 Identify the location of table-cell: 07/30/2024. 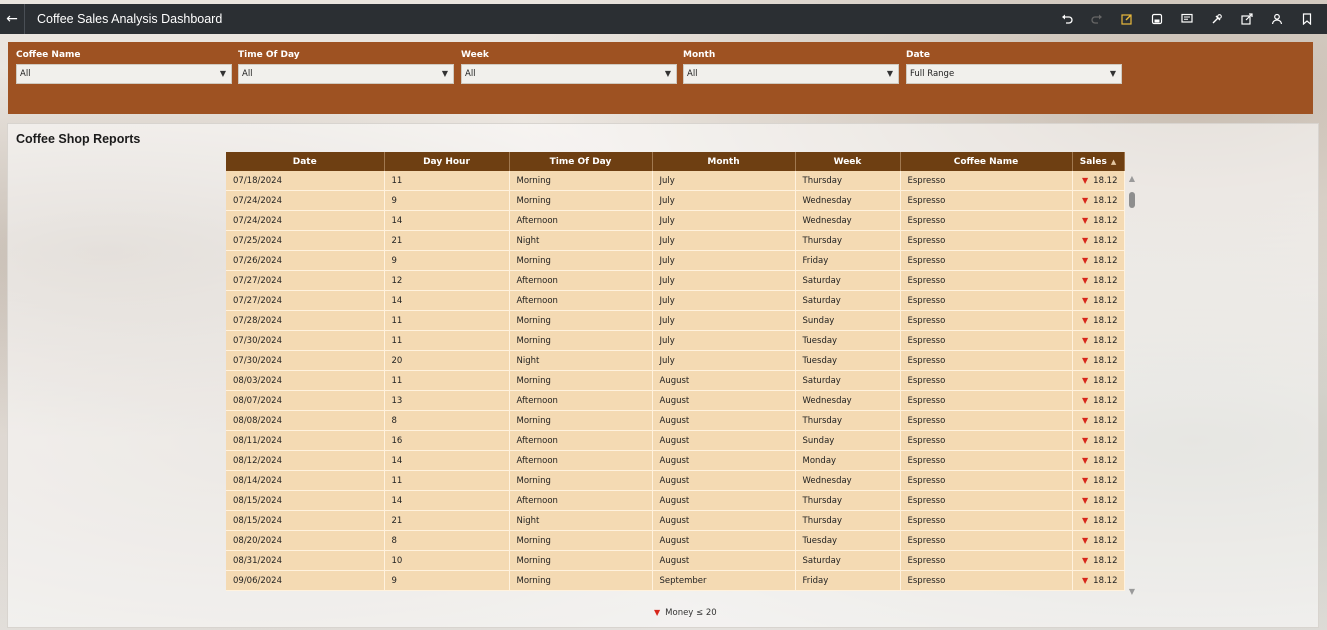
(305, 360).